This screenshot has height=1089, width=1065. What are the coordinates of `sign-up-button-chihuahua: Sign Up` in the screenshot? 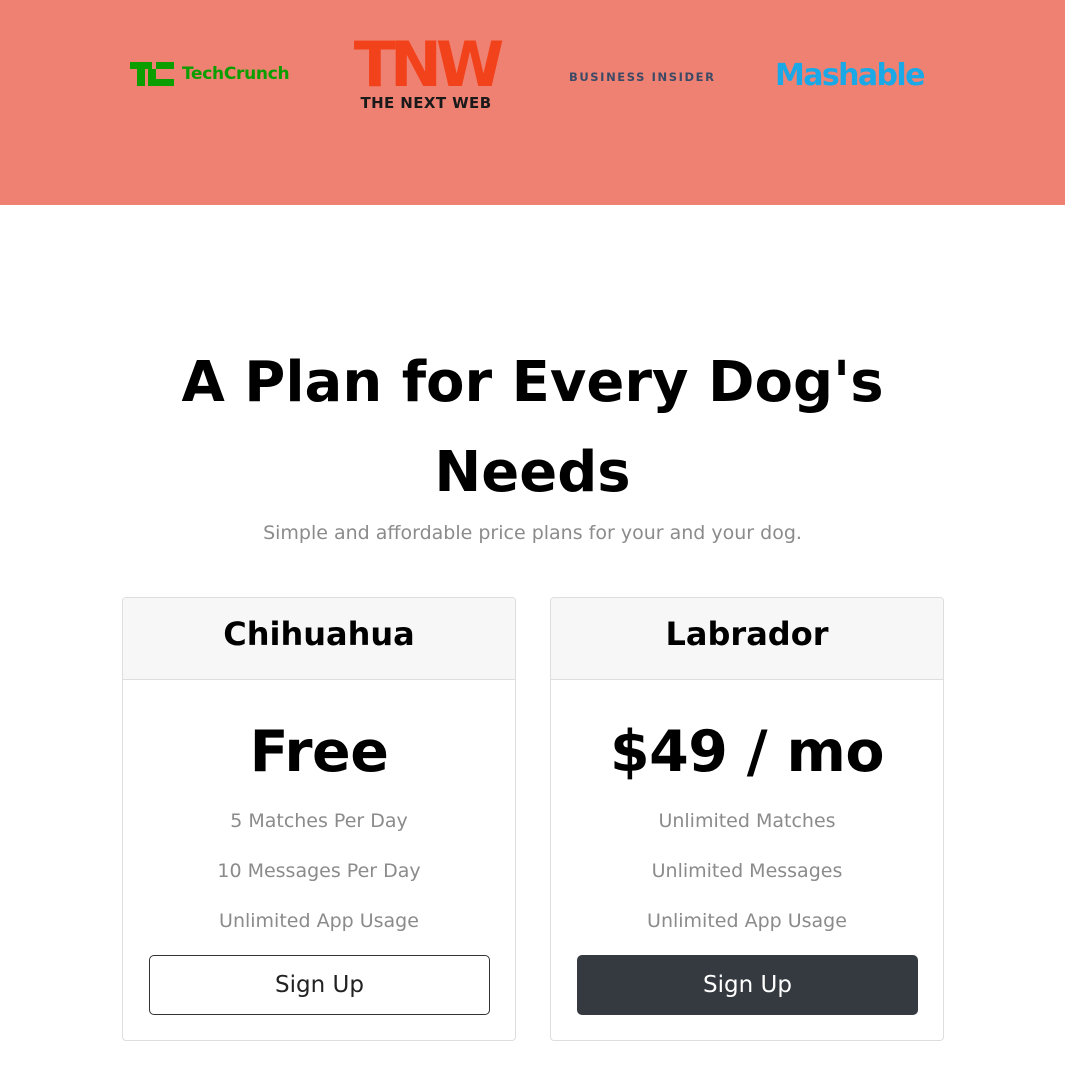 It's located at (319, 985).